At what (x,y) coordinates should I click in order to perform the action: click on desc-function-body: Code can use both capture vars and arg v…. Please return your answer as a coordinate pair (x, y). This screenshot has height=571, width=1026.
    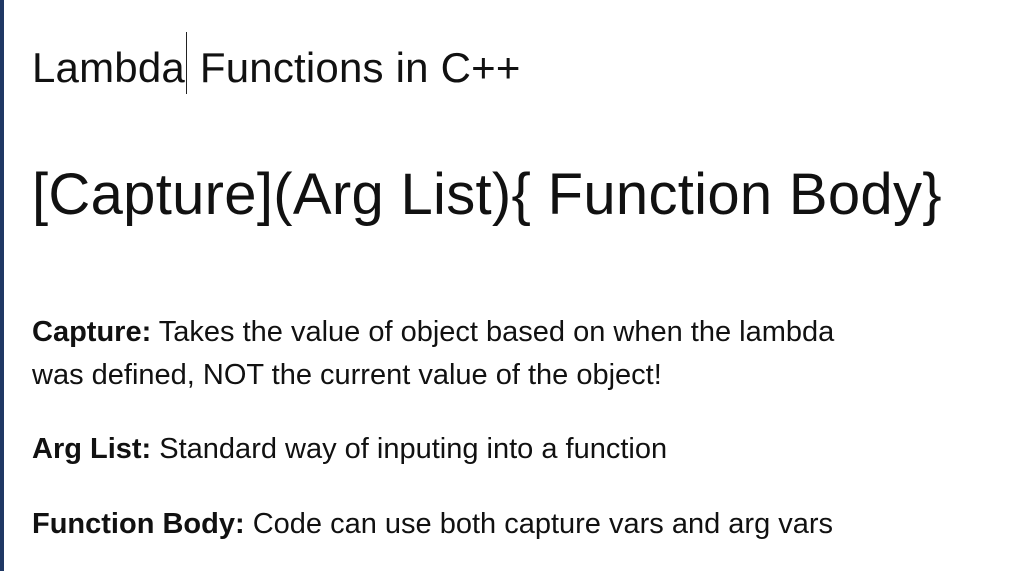
    Looking at the image, I should click on (539, 524).